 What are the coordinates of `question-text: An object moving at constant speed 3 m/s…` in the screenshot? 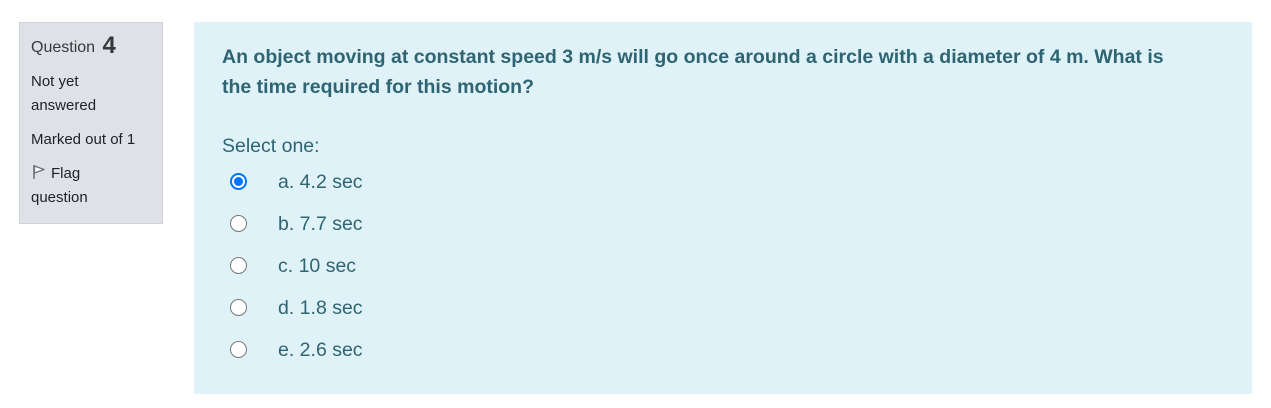 It's located at (727, 72).